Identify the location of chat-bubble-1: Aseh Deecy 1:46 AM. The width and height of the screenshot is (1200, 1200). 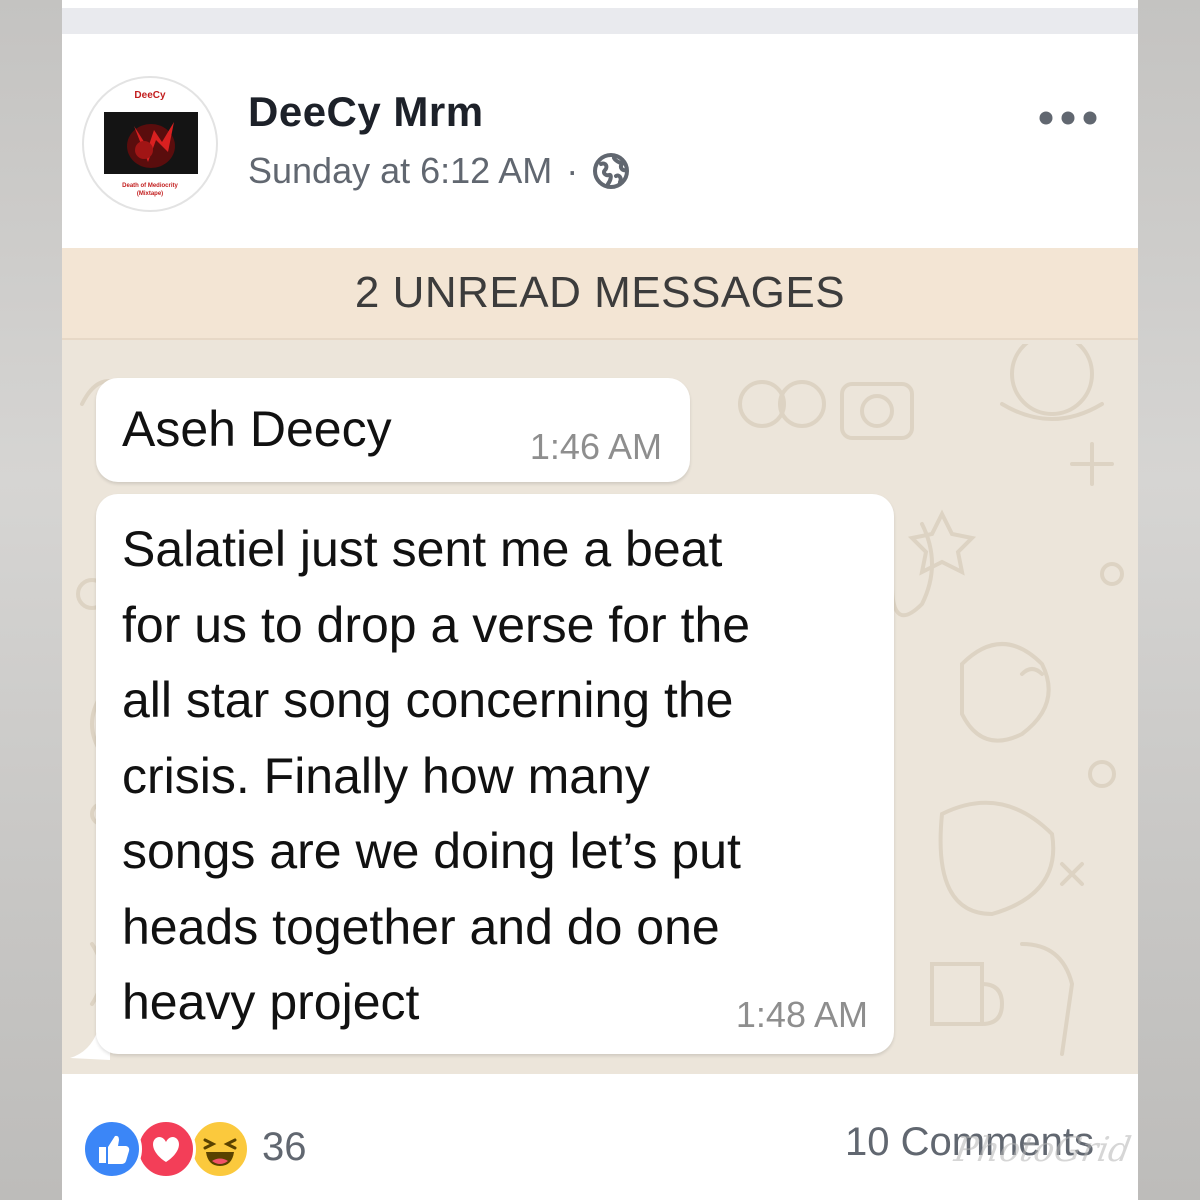
(393, 430).